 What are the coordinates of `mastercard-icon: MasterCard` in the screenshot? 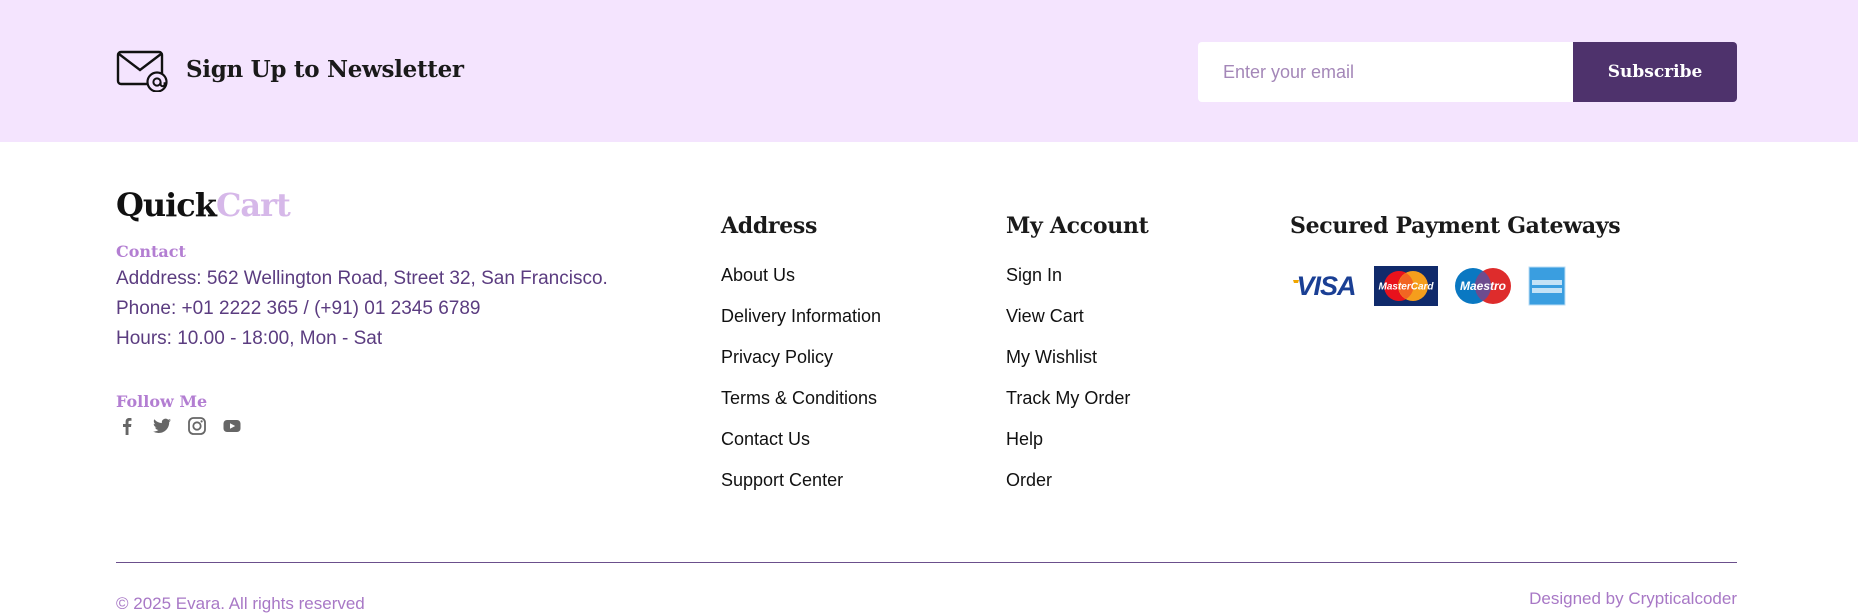 It's located at (1406, 288).